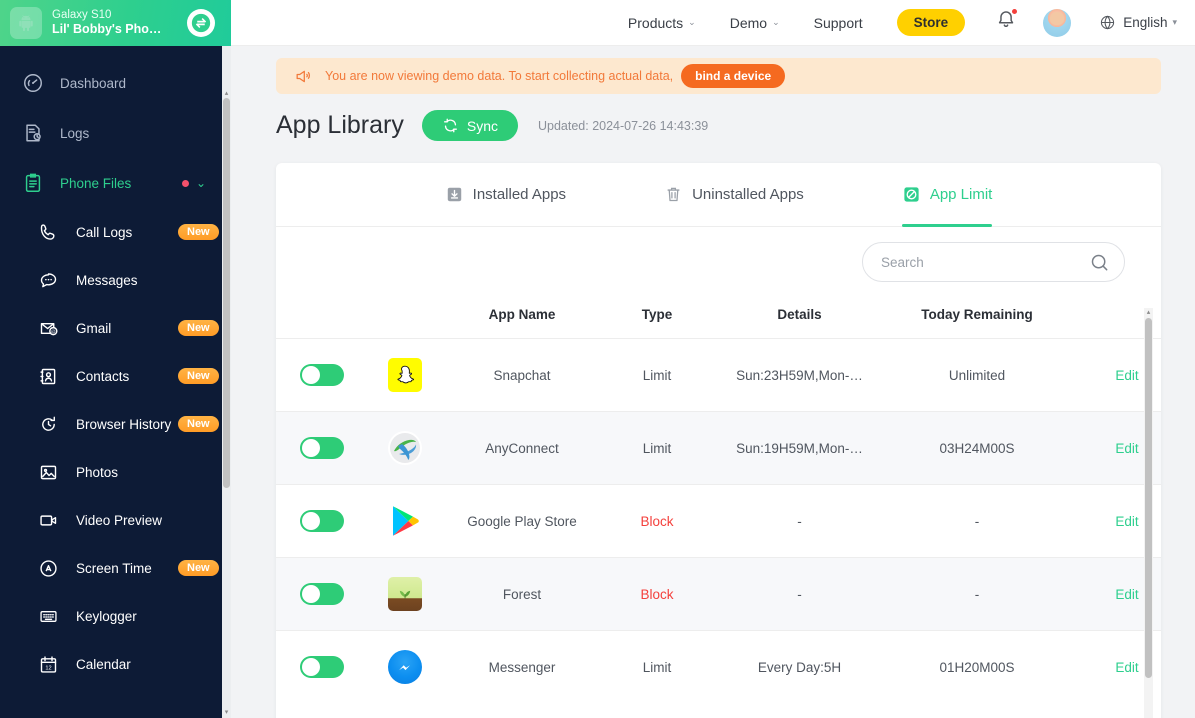 The width and height of the screenshot is (1195, 718). I want to click on cell-details: Every Day:5H, so click(799, 667).